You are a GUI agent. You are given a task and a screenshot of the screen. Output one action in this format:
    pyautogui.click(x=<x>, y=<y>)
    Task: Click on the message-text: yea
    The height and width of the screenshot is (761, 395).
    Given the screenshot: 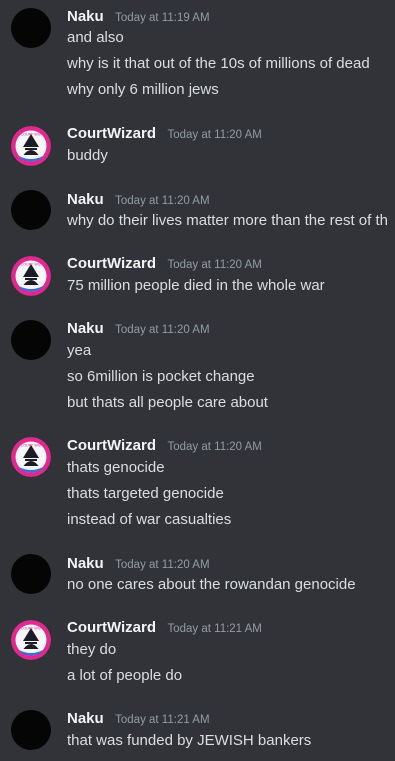 What is the action you would take?
    pyautogui.click(x=79, y=350)
    